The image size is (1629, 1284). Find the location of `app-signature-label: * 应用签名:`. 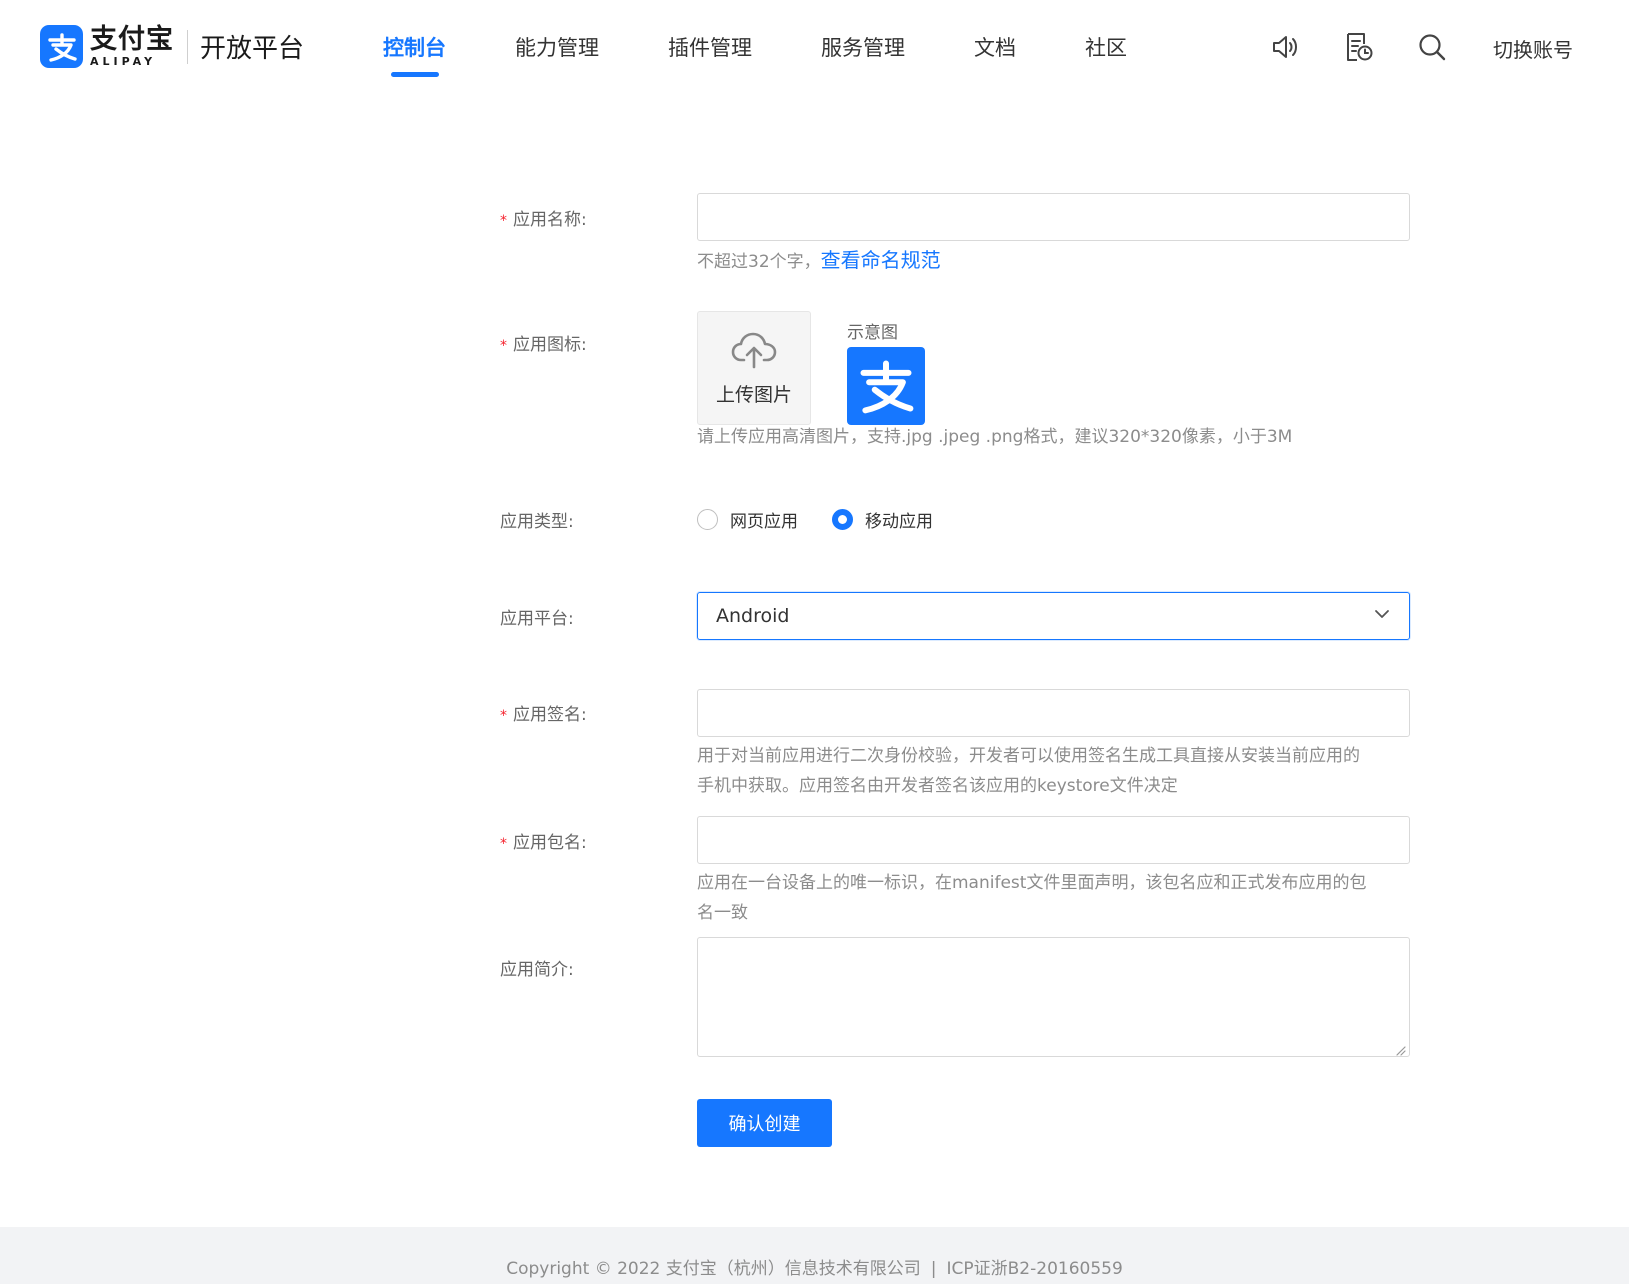

app-signature-label: * 应用签名: is located at coordinates (543, 715).